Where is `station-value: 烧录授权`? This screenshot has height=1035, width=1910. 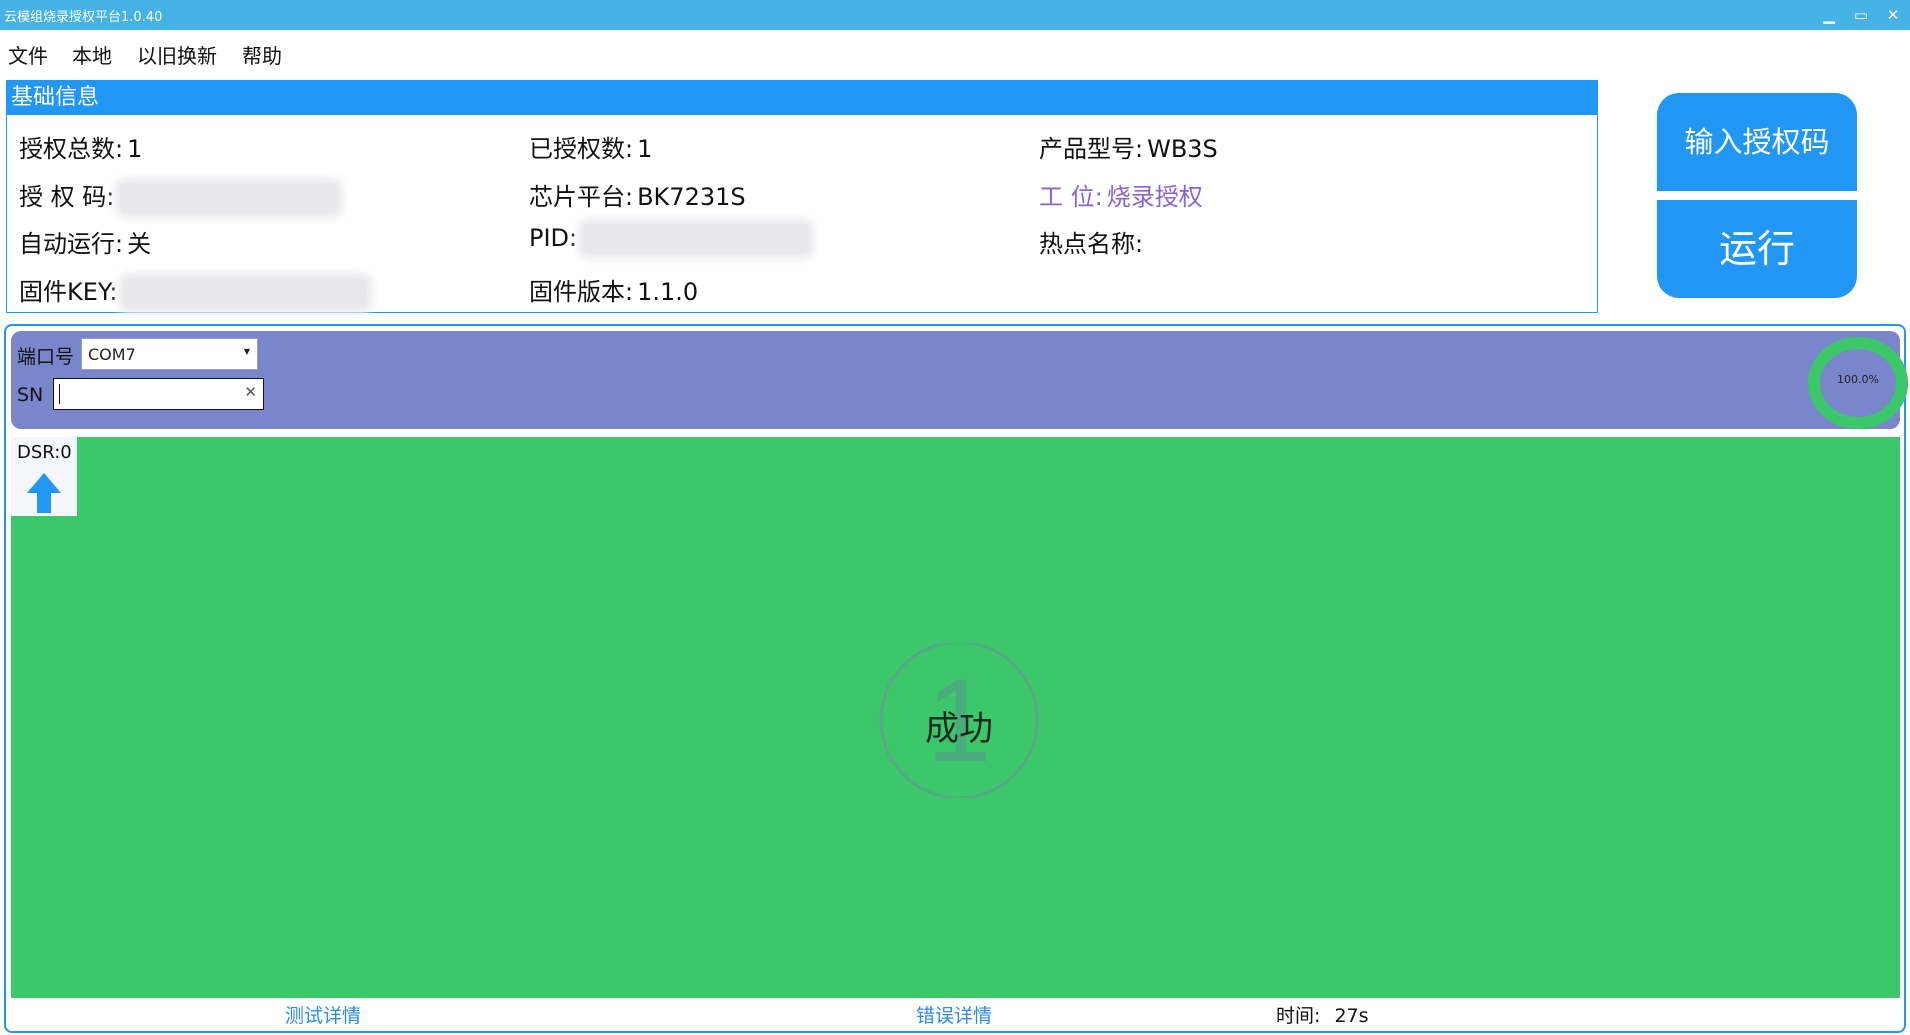
station-value: 烧录授权 is located at coordinates (1154, 197).